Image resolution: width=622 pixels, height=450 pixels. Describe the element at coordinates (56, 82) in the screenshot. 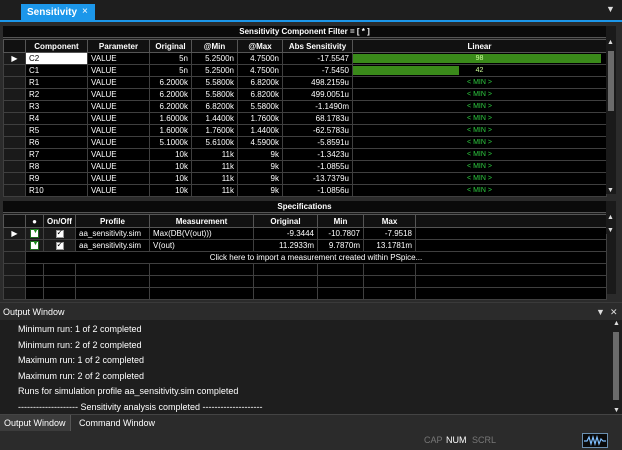

I see `cell-component: R1` at that location.